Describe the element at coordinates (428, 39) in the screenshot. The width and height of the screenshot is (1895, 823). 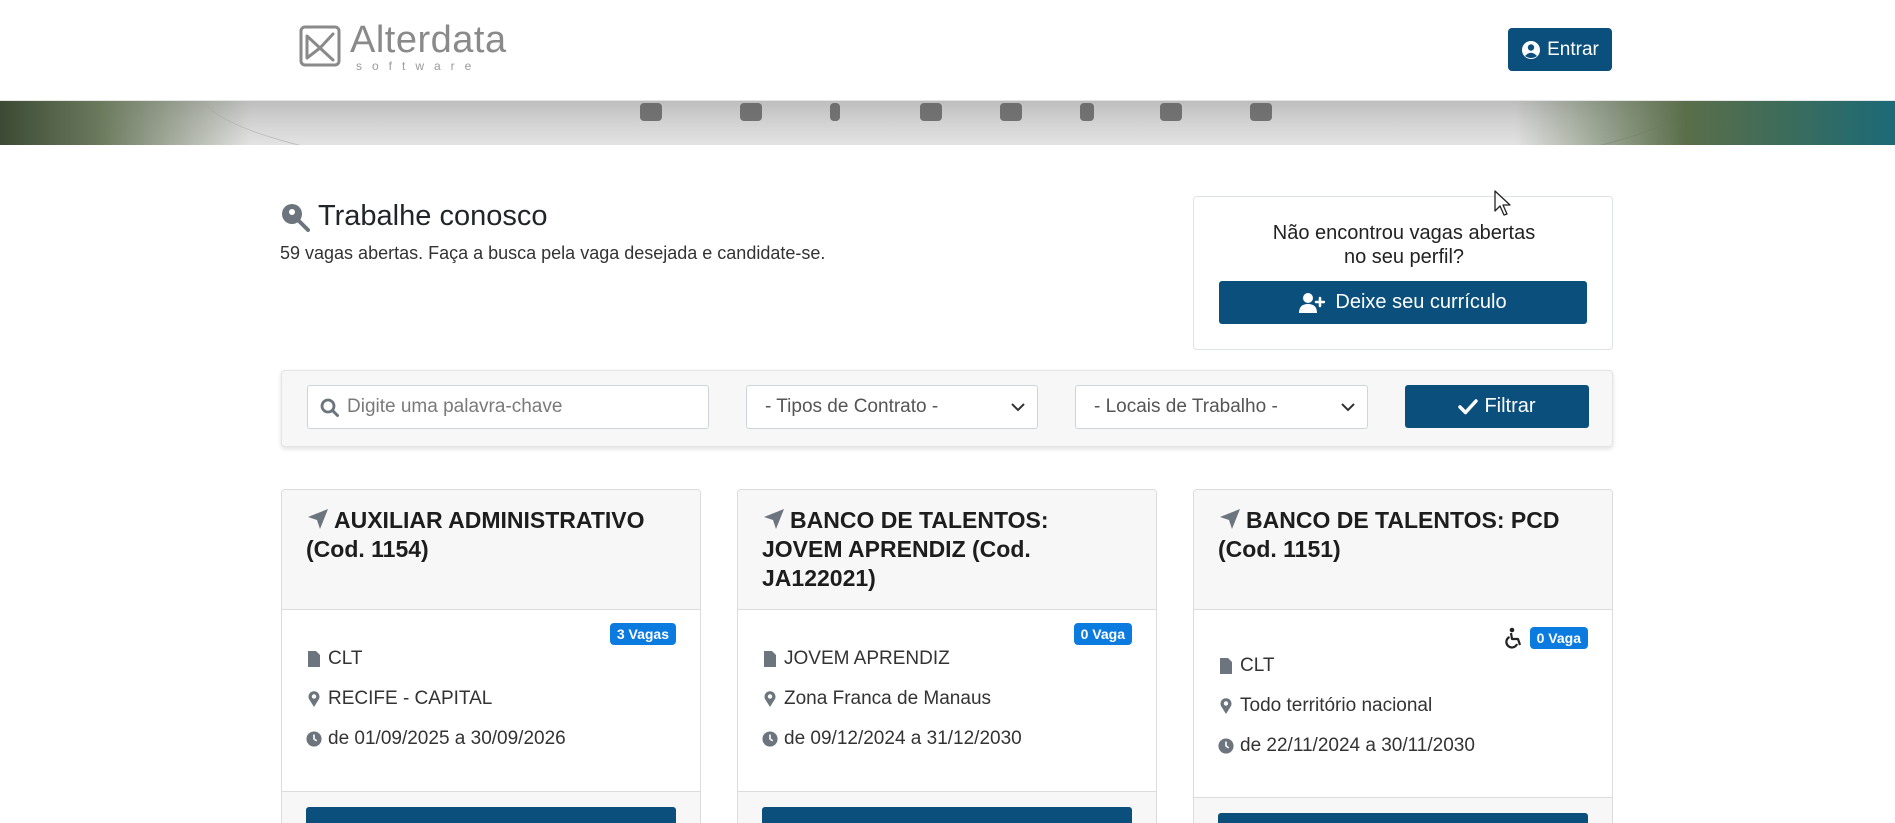
I see `logo-name: Alterdata` at that location.